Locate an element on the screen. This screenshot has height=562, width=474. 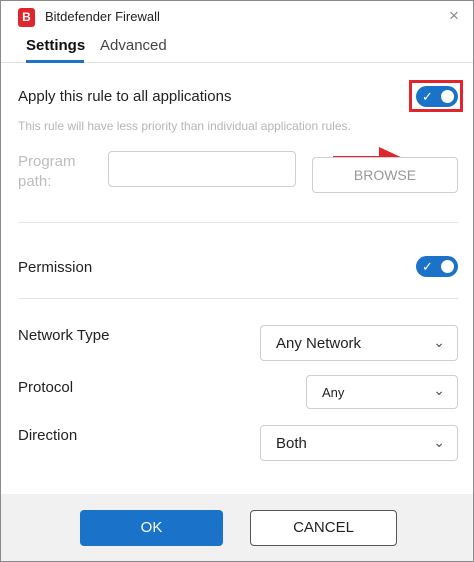
direction-label: Direction is located at coordinates (48, 435).